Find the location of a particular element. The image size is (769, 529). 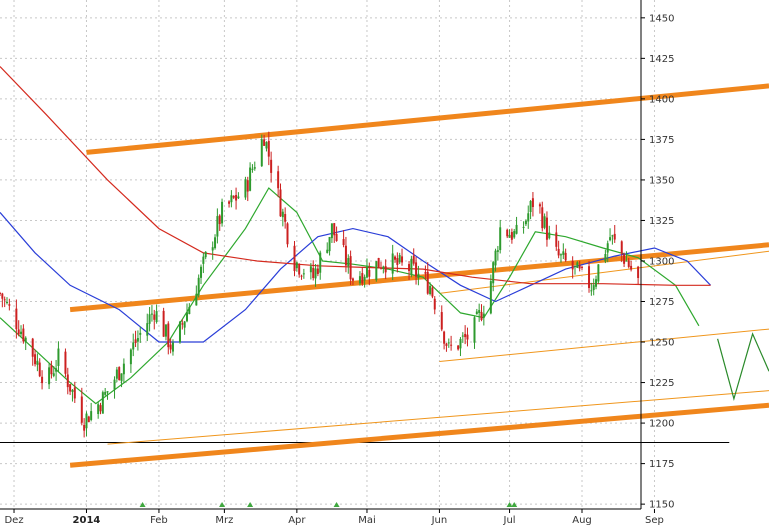

x-tick-label: Dez is located at coordinates (13, 520).